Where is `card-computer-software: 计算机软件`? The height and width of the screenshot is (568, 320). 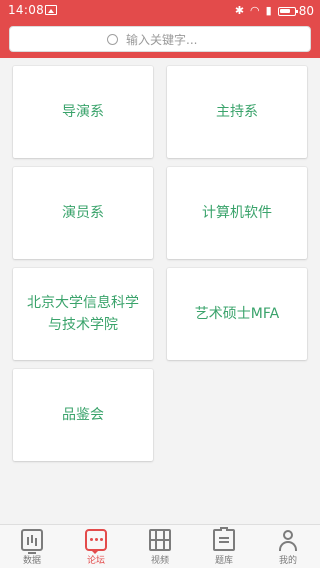
card-computer-software: 计算机软件 is located at coordinates (237, 213).